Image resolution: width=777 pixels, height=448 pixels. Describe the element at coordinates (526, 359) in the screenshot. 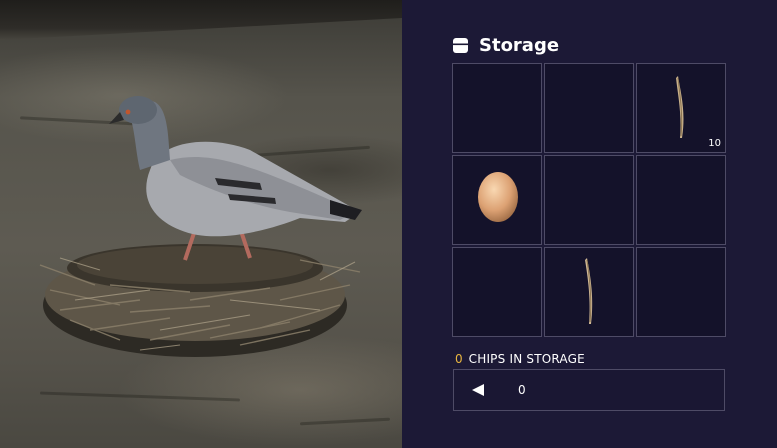

I see `chips-label: CHIPS IN STORAGE` at that location.